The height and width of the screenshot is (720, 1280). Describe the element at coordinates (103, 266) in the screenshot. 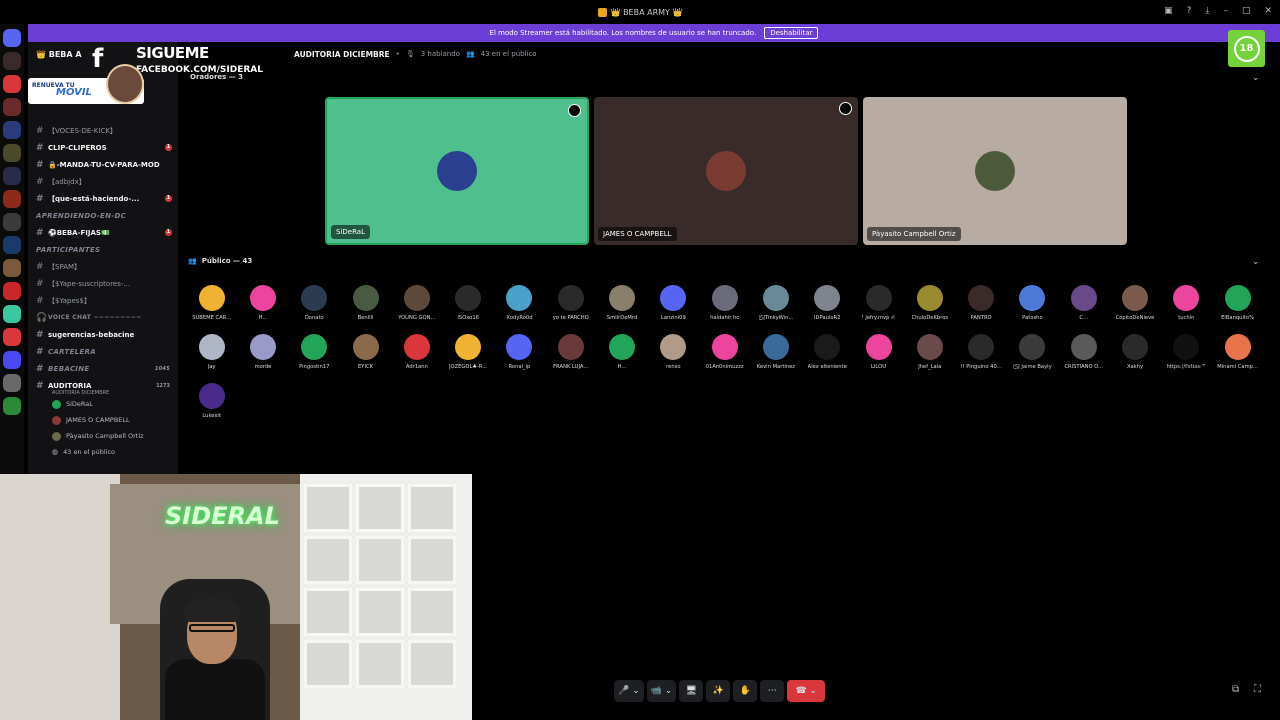

I see `channel-item: # 【SPAM】` at that location.